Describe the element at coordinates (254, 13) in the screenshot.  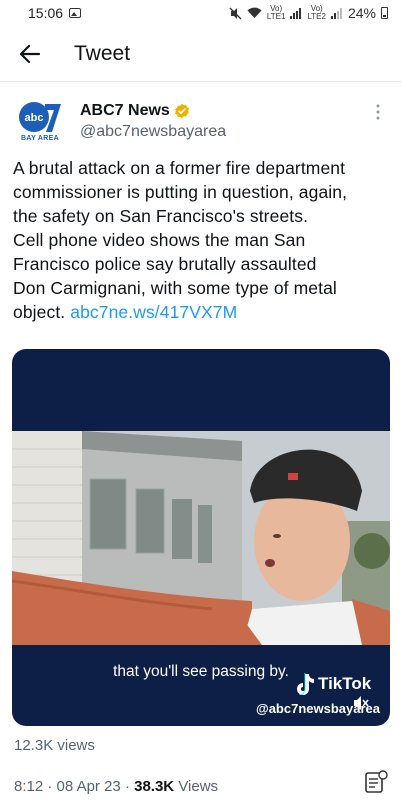
I see `wifi-icon` at that location.